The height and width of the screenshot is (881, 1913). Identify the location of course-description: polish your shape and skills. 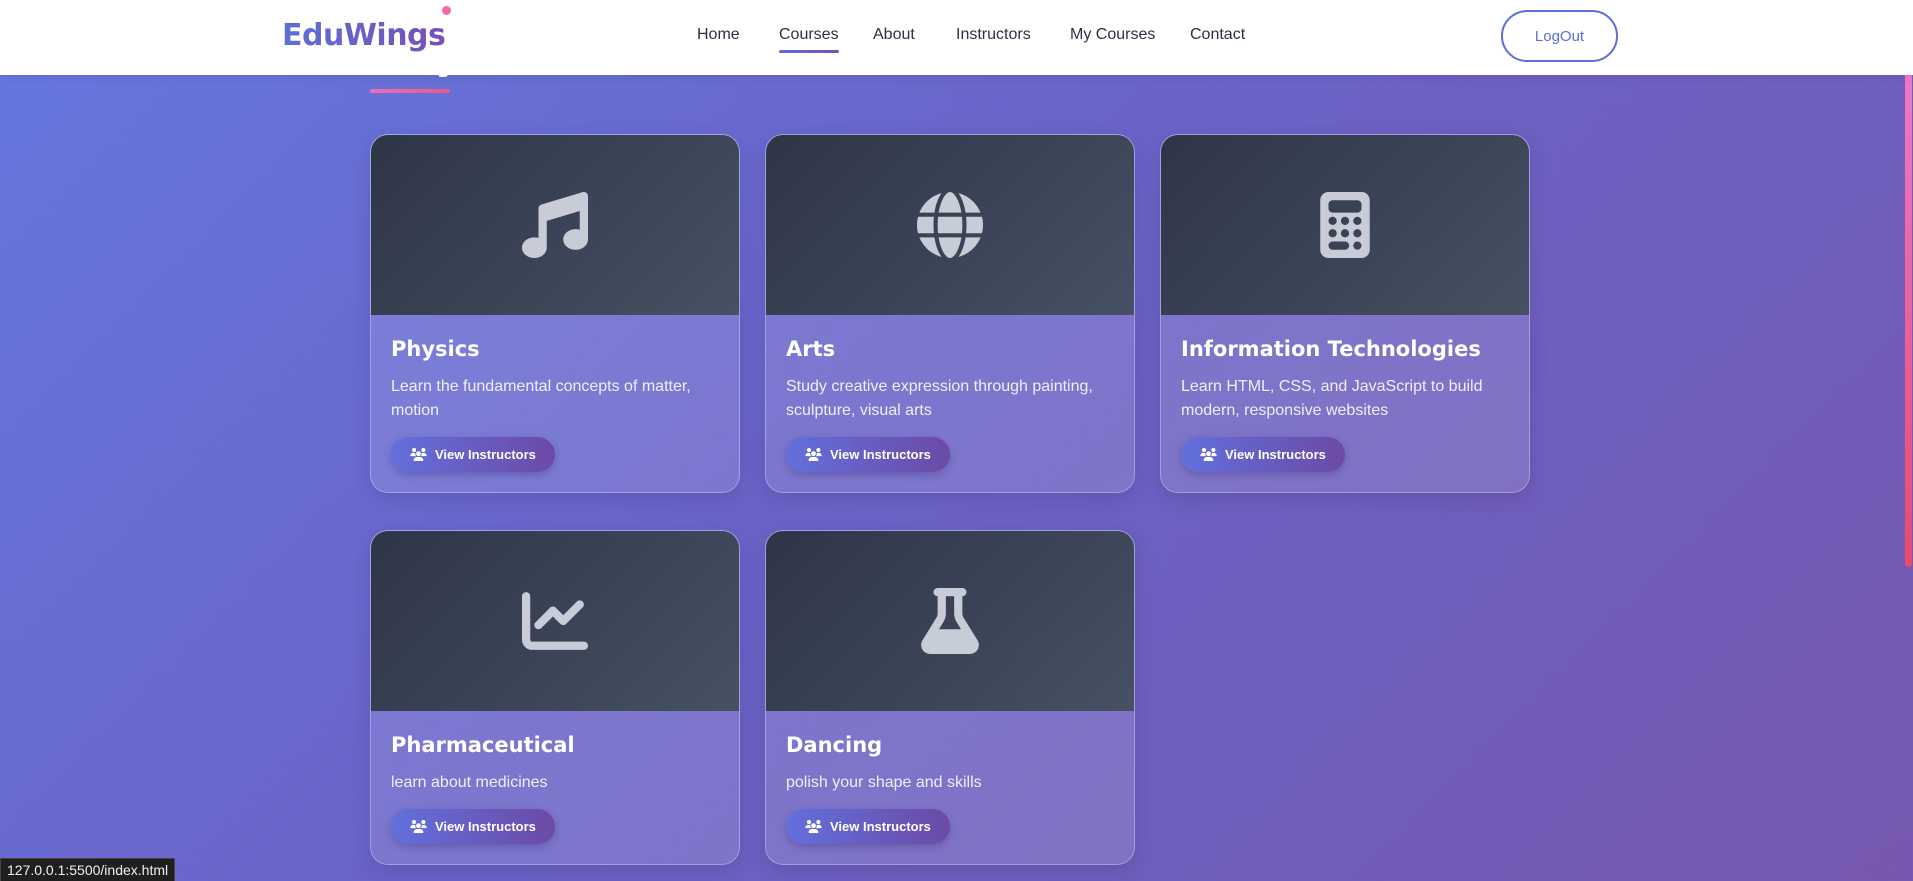
(884, 782).